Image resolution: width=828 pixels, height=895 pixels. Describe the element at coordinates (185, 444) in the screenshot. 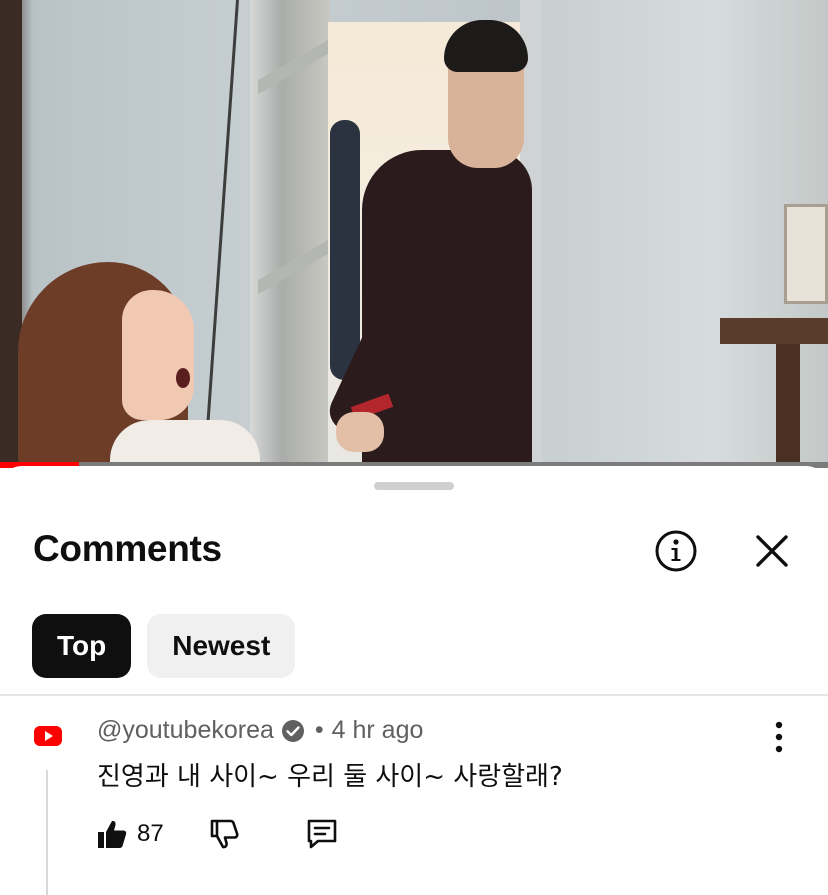

I see `video-scene-woman-shirt` at that location.